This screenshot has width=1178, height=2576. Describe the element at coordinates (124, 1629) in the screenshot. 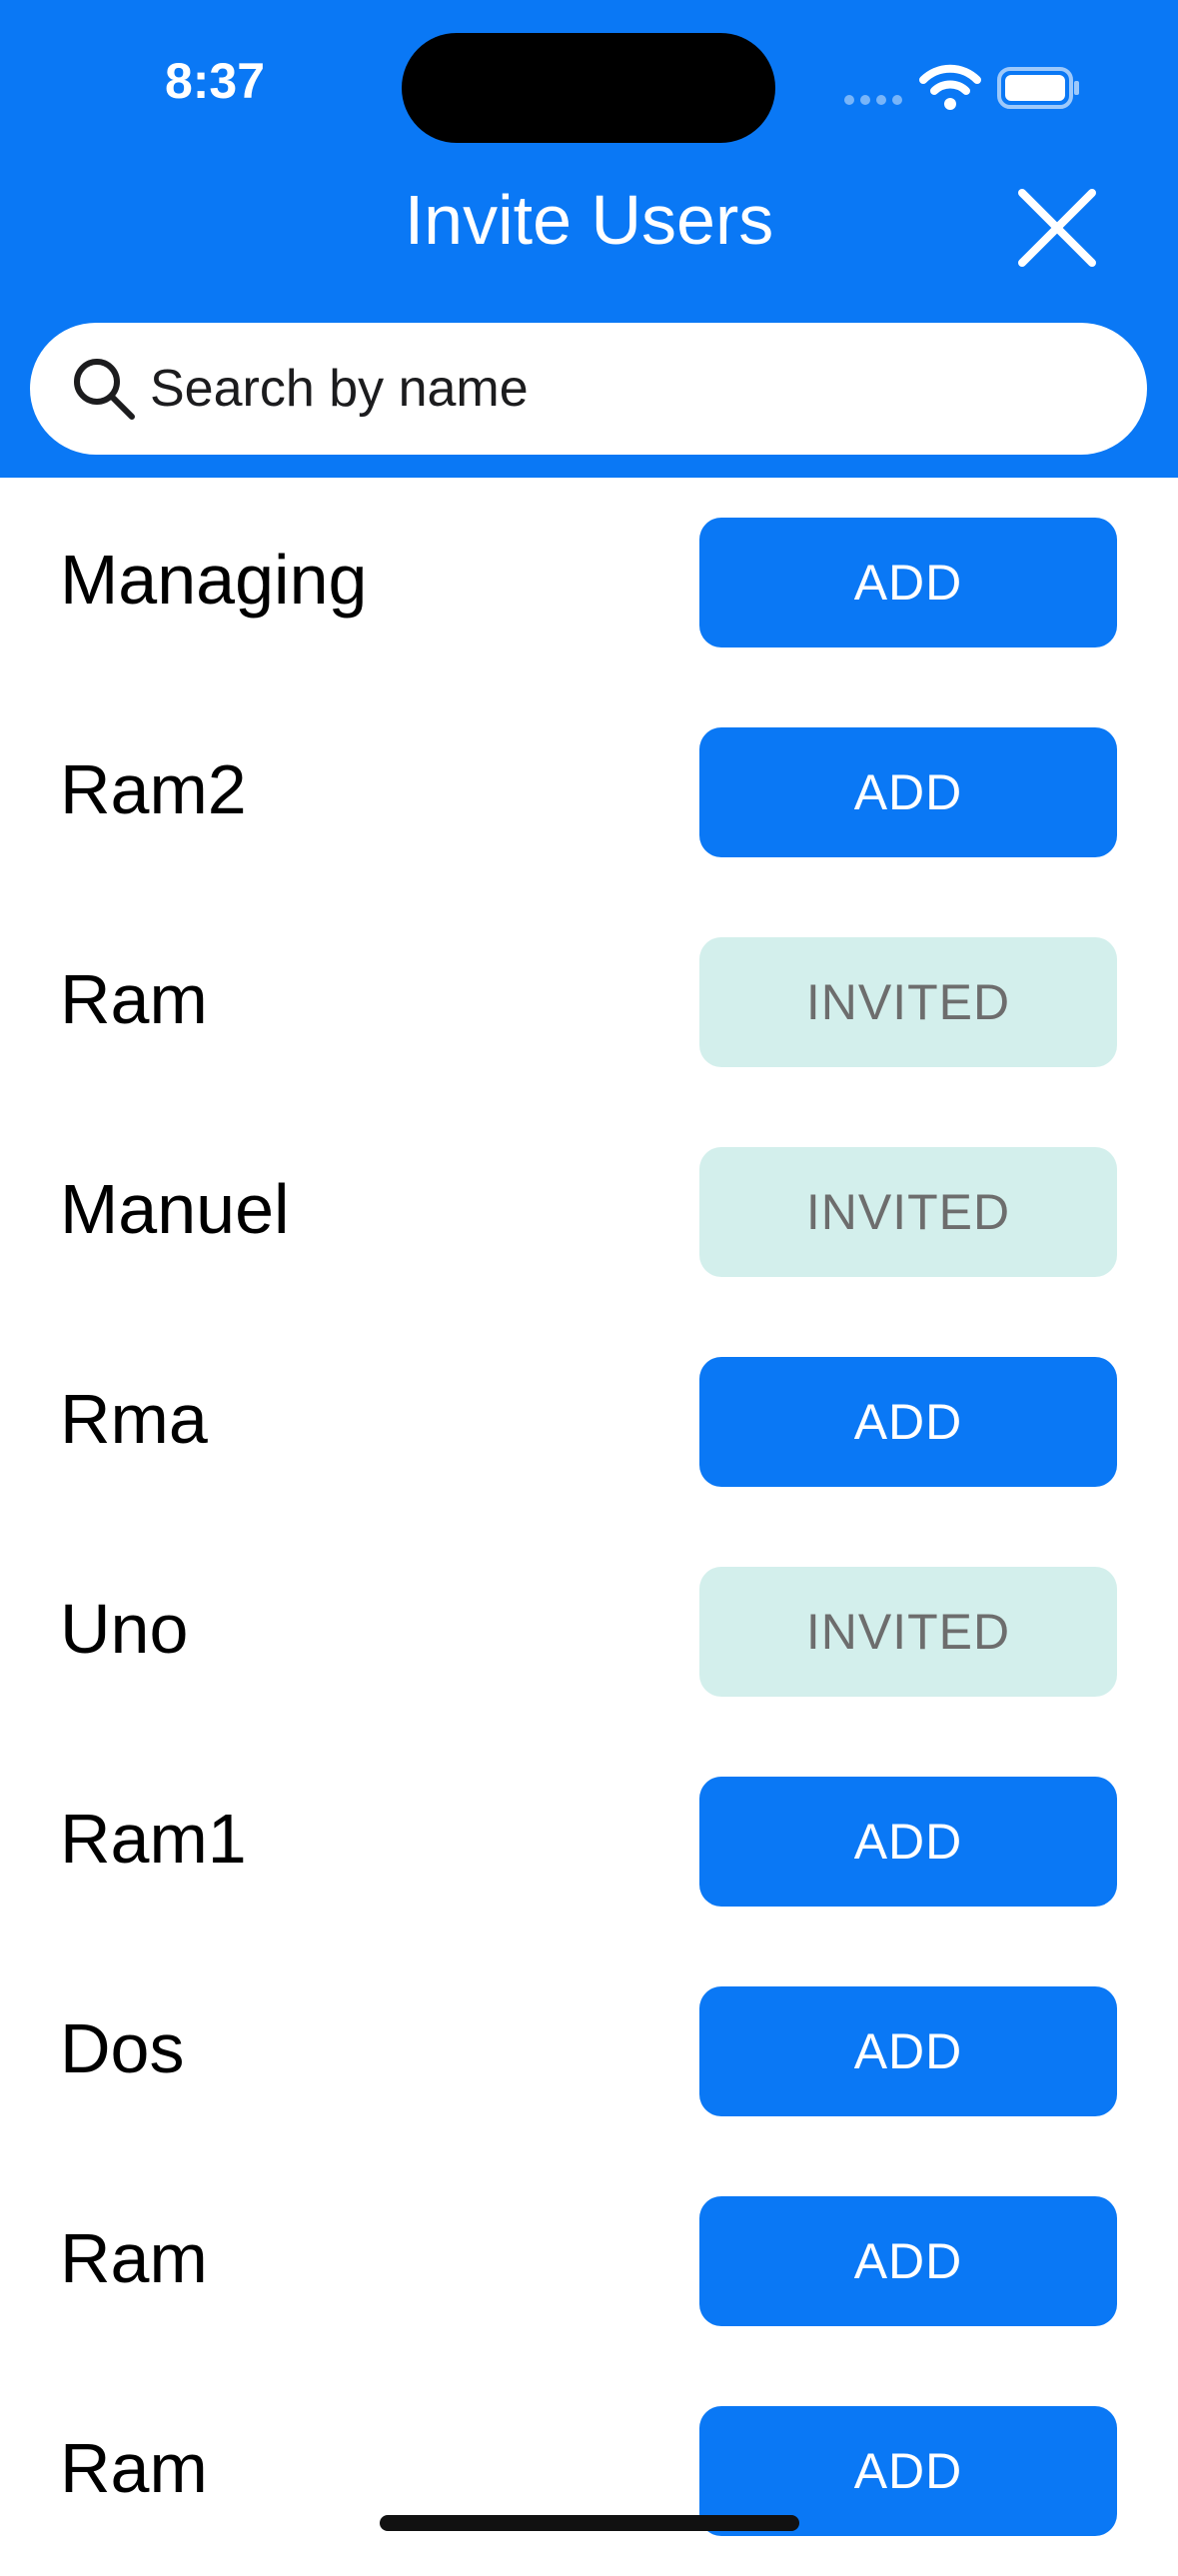

I see `user-name: Uno` at that location.